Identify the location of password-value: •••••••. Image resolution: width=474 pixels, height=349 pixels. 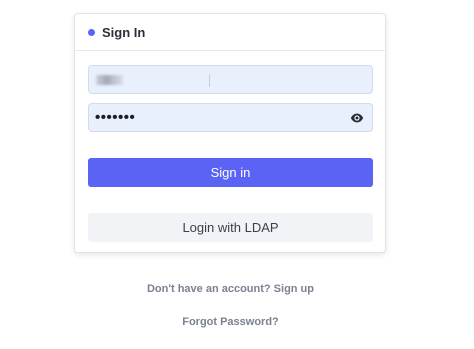
(115, 117).